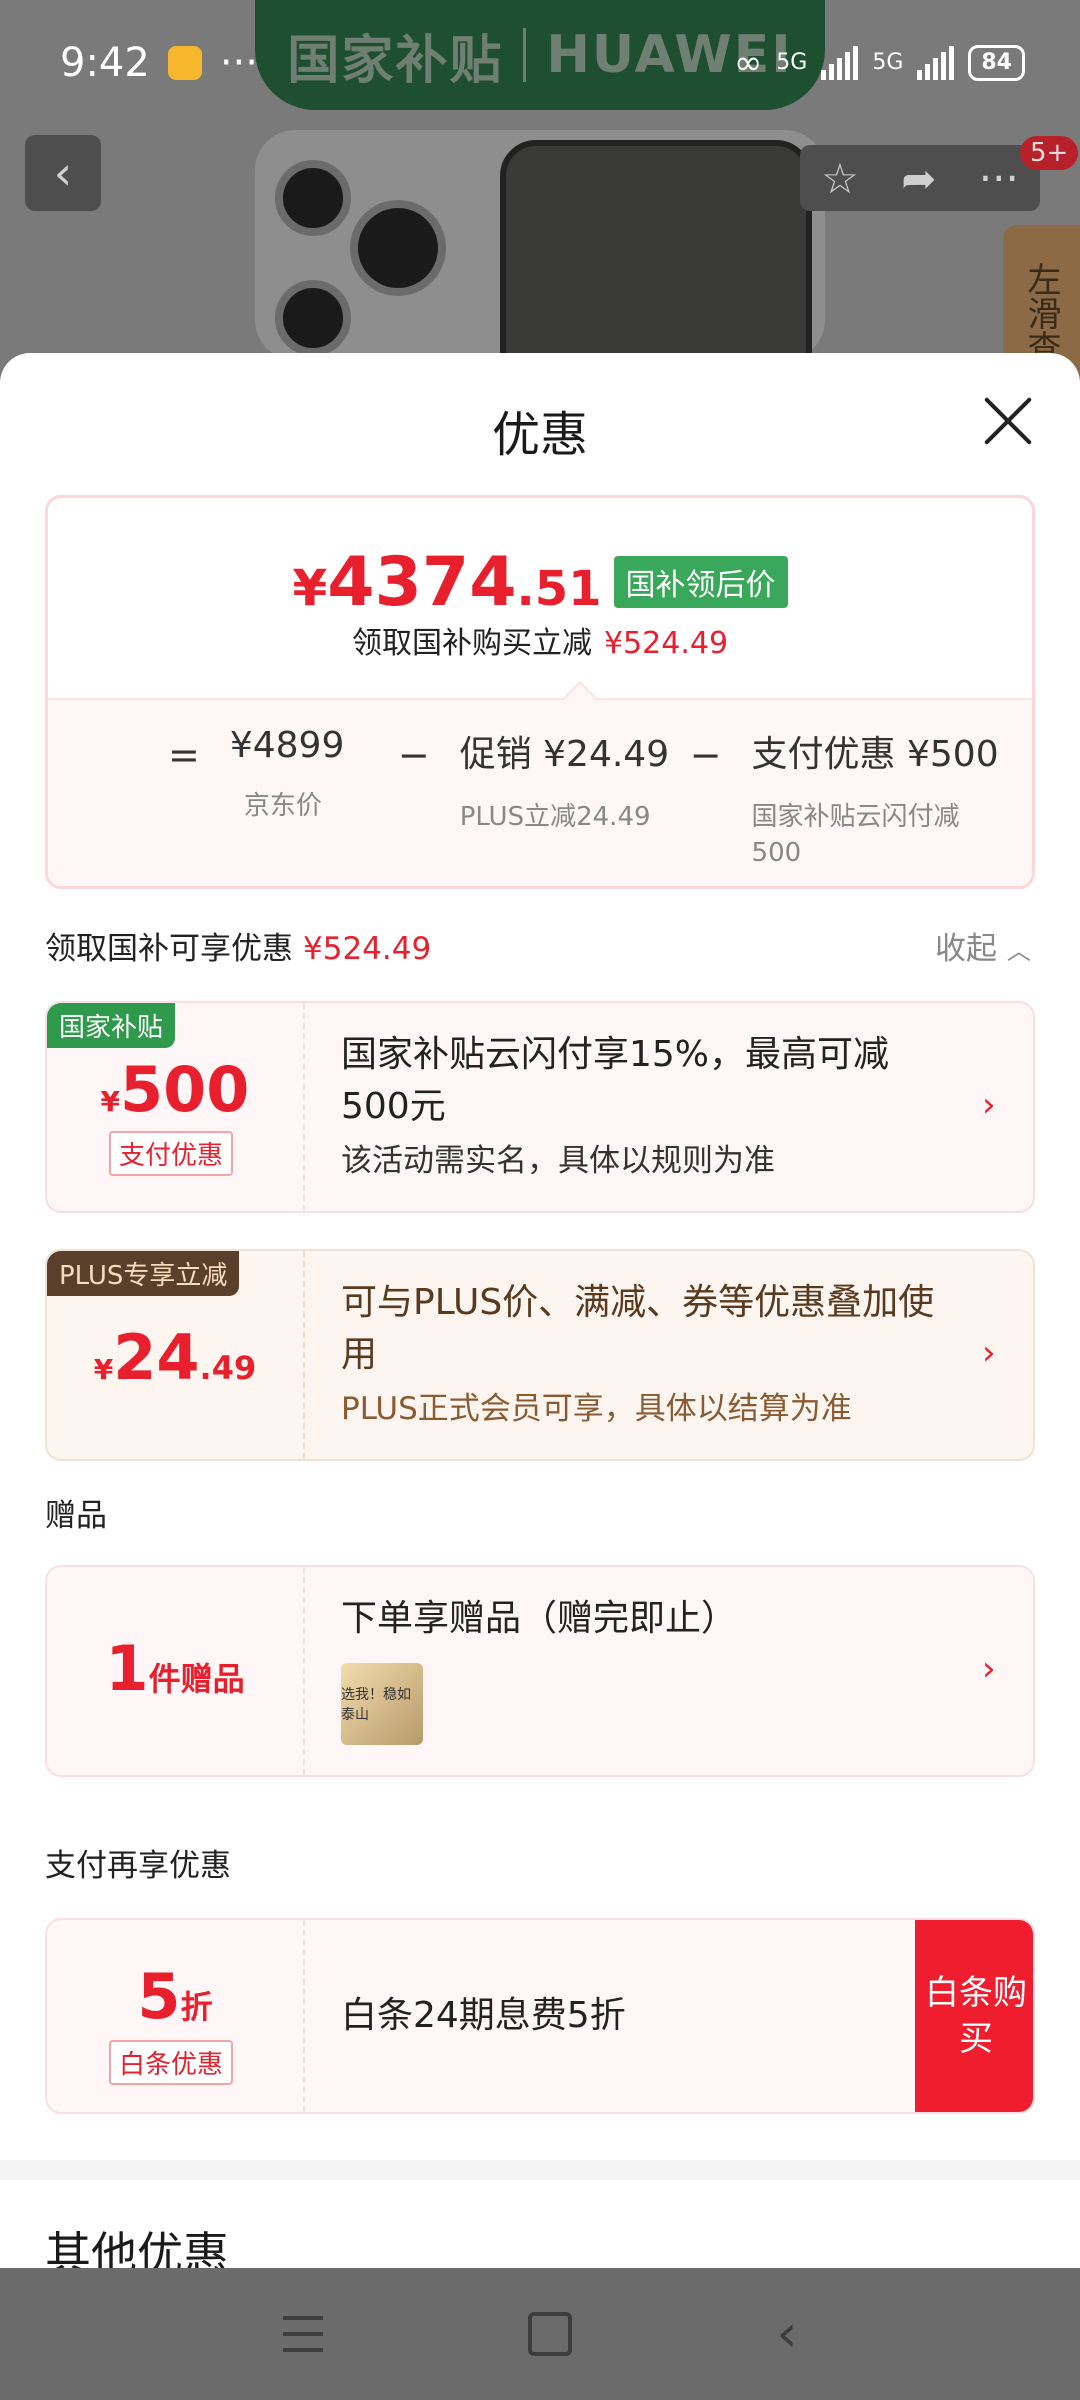 The height and width of the screenshot is (2400, 1080). What do you see at coordinates (539, 1618) in the screenshot?
I see `offer-title: 下单享赠品（赠完即止）` at bounding box center [539, 1618].